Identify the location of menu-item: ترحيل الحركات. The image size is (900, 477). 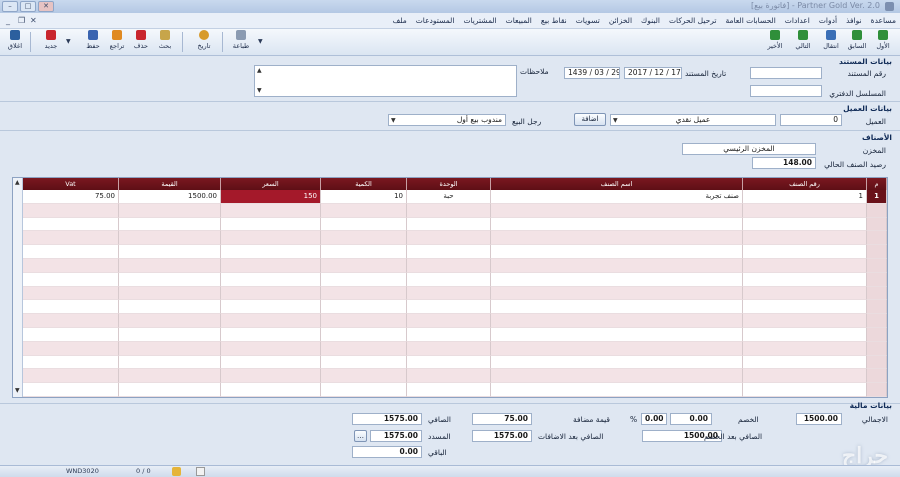
(692, 20).